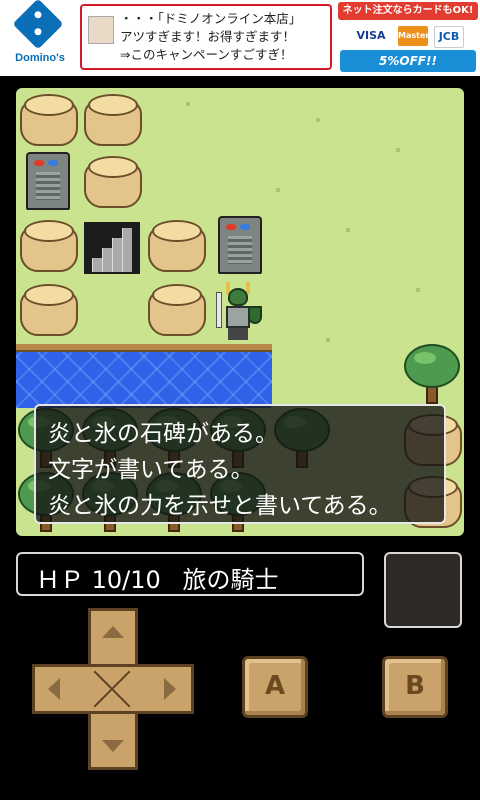 Image resolution: width=480 pixels, height=800 pixels. Describe the element at coordinates (60, 580) in the screenshot. I see `hp-label: ＨＰ` at that location.